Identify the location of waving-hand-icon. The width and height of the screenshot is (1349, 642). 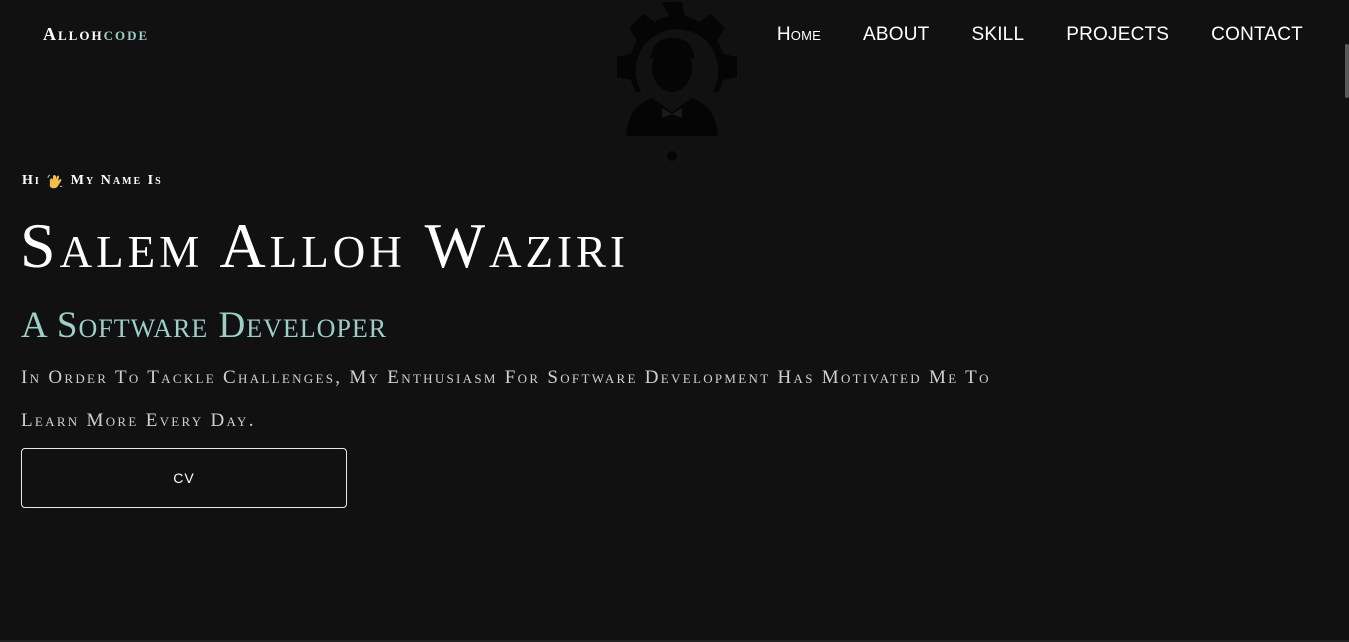
(55, 181).